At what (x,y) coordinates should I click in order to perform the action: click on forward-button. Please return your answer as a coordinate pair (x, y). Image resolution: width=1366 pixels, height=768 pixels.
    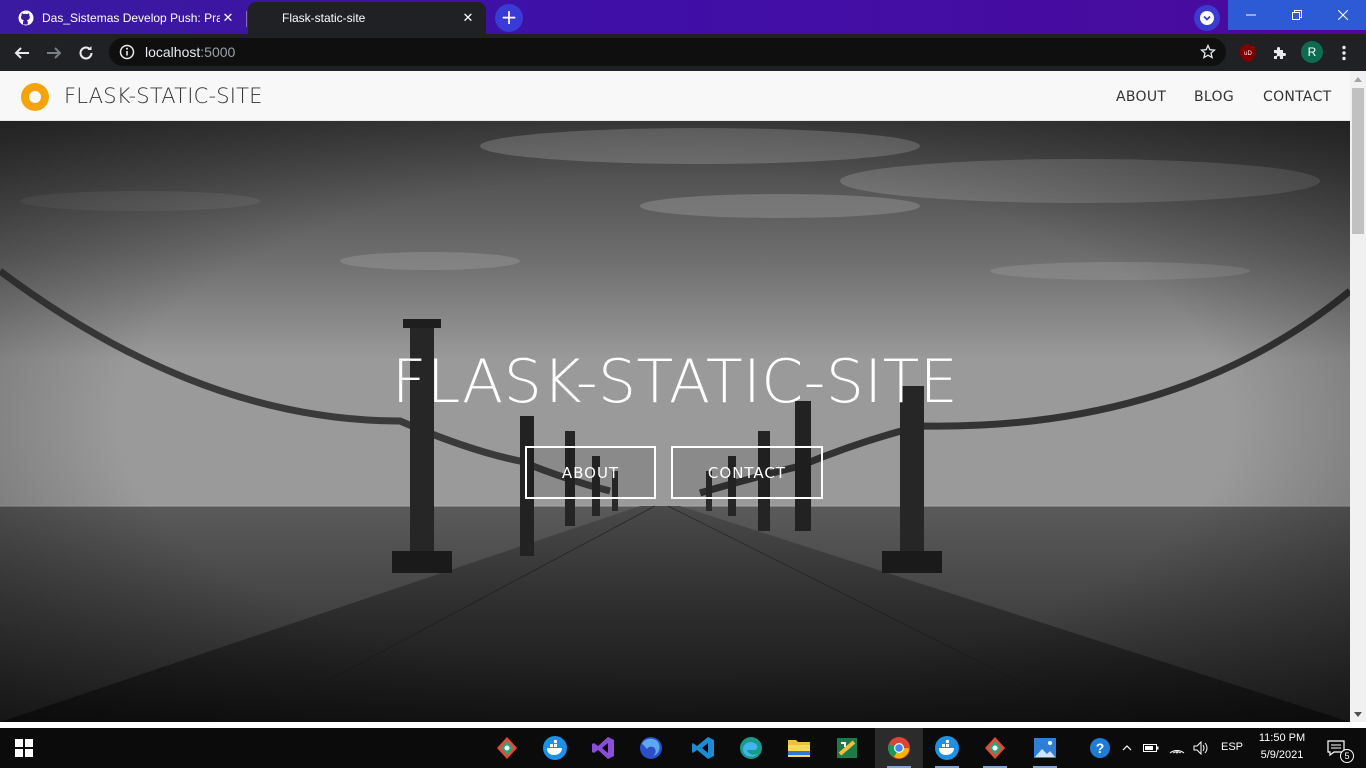
    Looking at the image, I should click on (54, 53).